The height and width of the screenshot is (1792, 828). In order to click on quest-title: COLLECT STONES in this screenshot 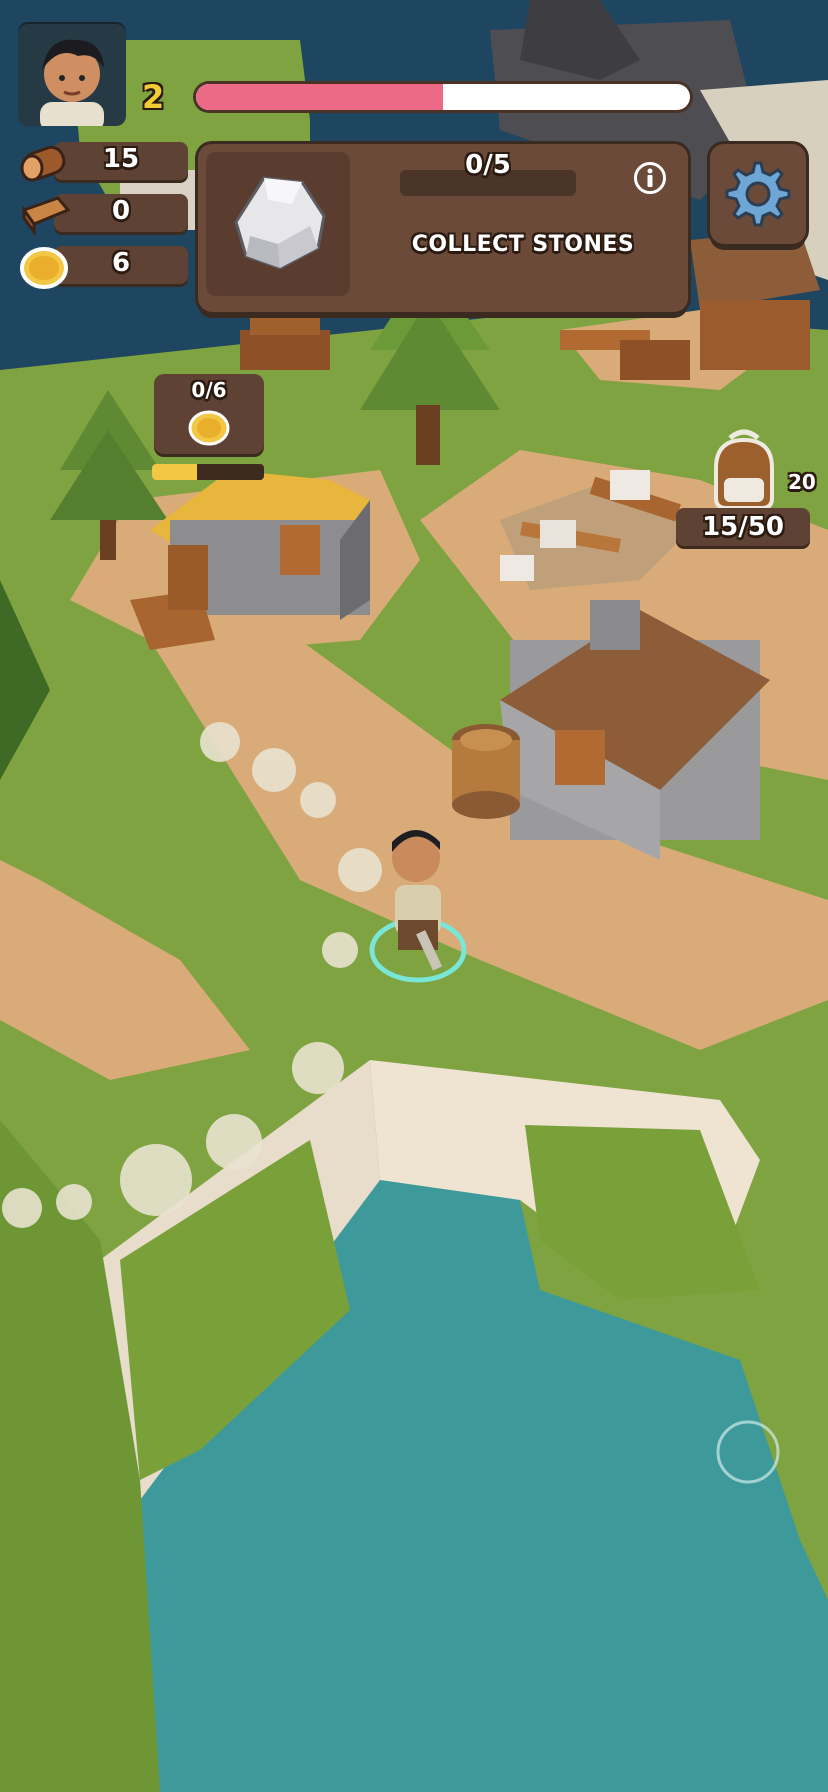, I will do `click(523, 244)`.